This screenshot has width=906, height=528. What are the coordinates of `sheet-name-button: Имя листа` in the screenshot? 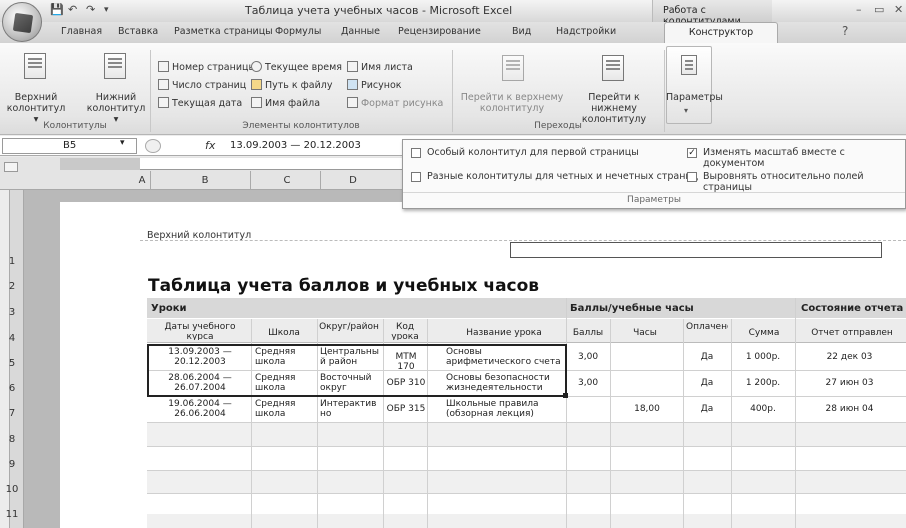 It's located at (380, 67).